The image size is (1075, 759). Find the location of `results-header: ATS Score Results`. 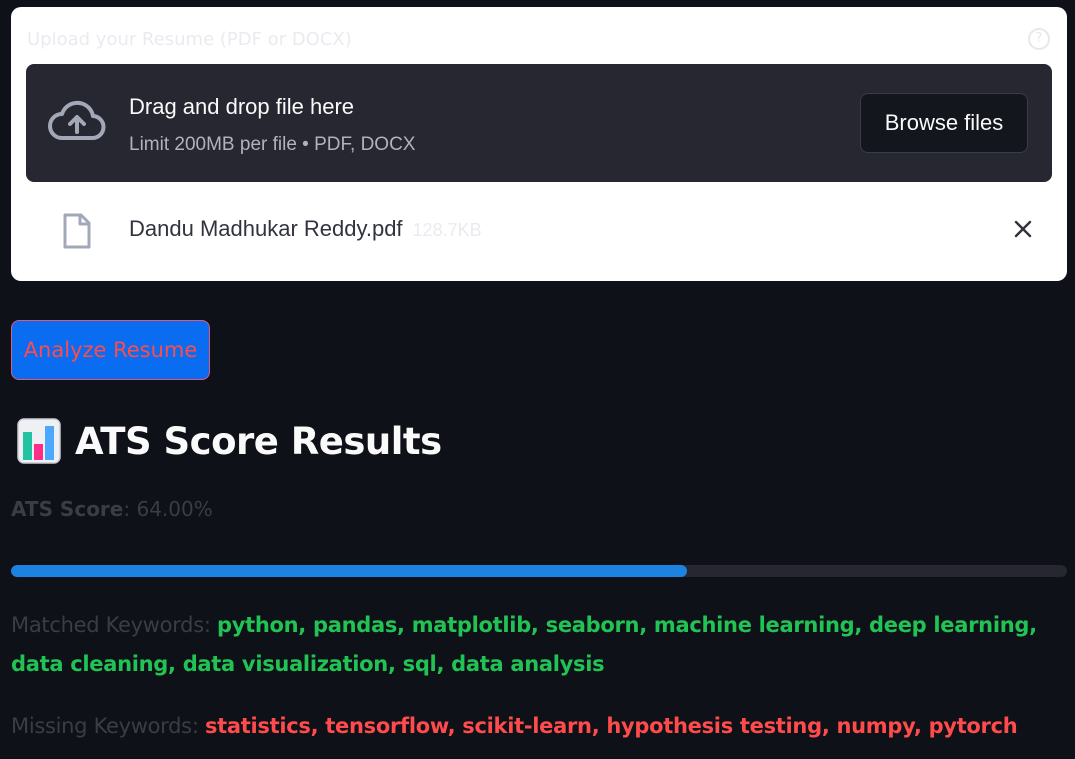

results-header: ATS Score Results is located at coordinates (229, 441).